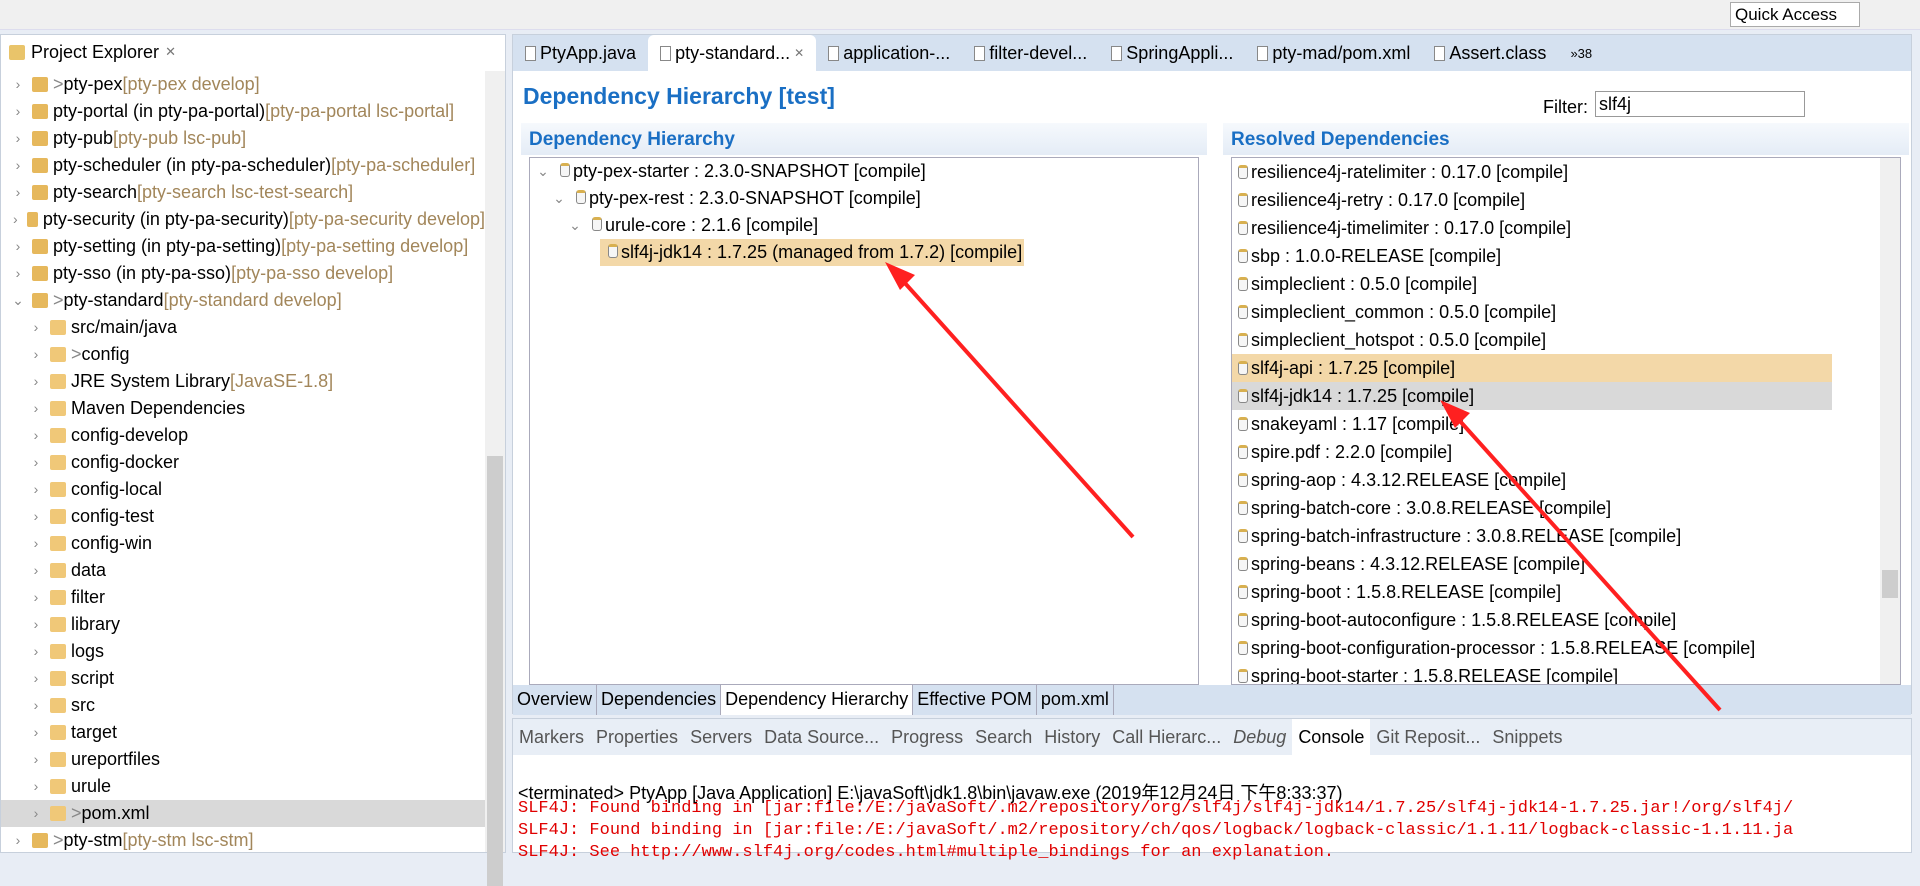  I want to click on editor-page-tab: Overview, so click(555, 700).